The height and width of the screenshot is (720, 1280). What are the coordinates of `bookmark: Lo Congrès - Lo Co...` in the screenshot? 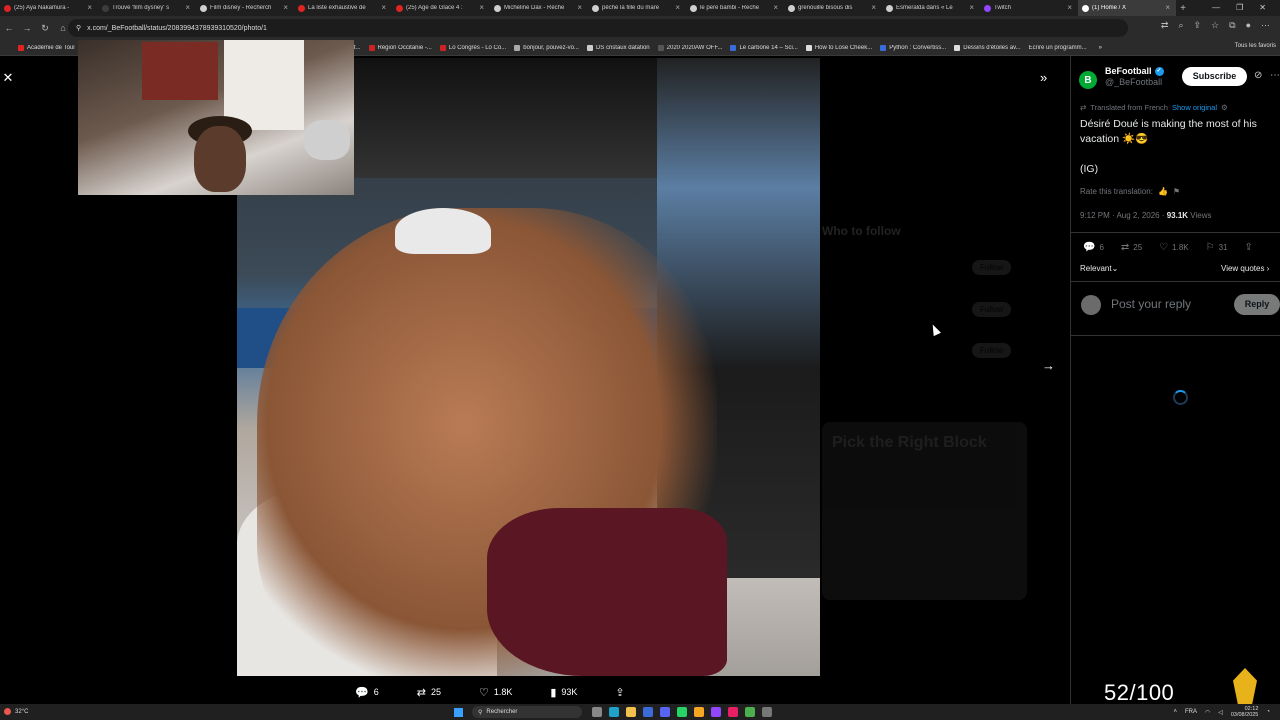 It's located at (476, 47).